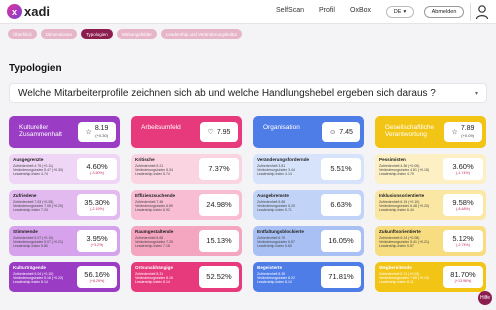 This screenshot has width=496, height=310. I want to click on card-percentage: 6.63%, so click(341, 205).